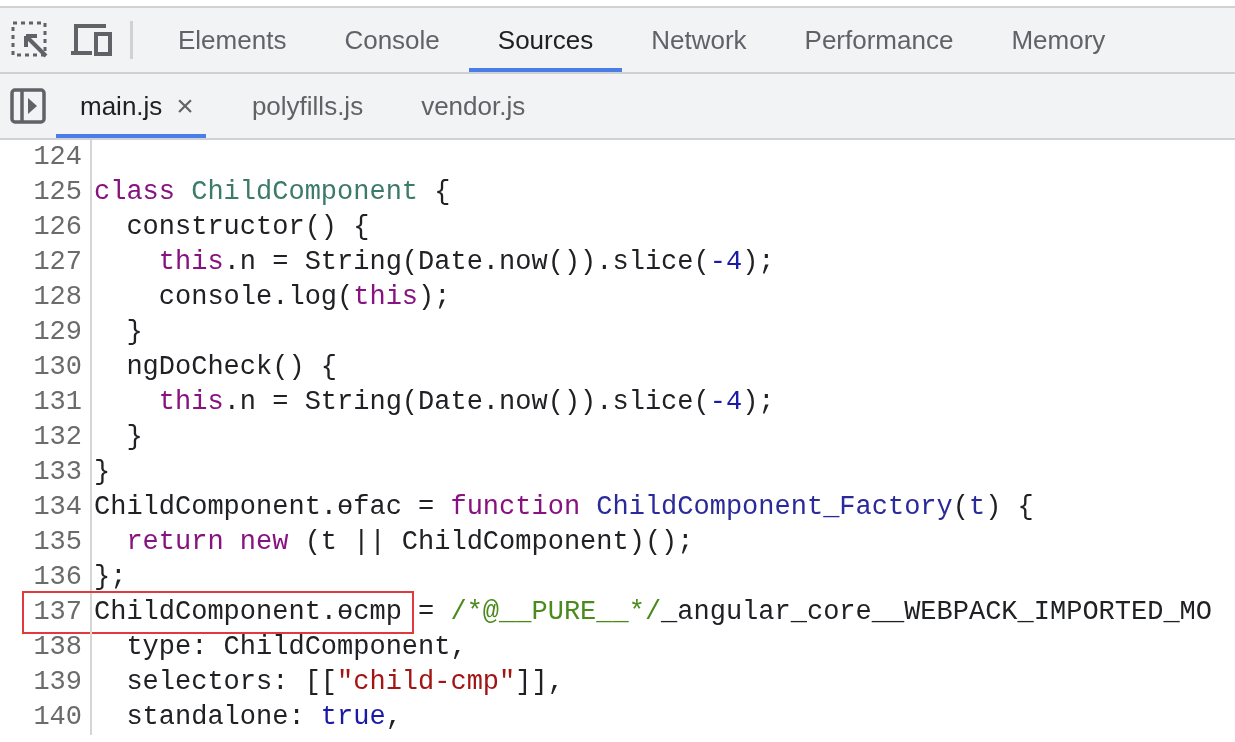 The image size is (1235, 742). What do you see at coordinates (301, 106) in the screenshot?
I see `file-tab: polyfills.js` at bounding box center [301, 106].